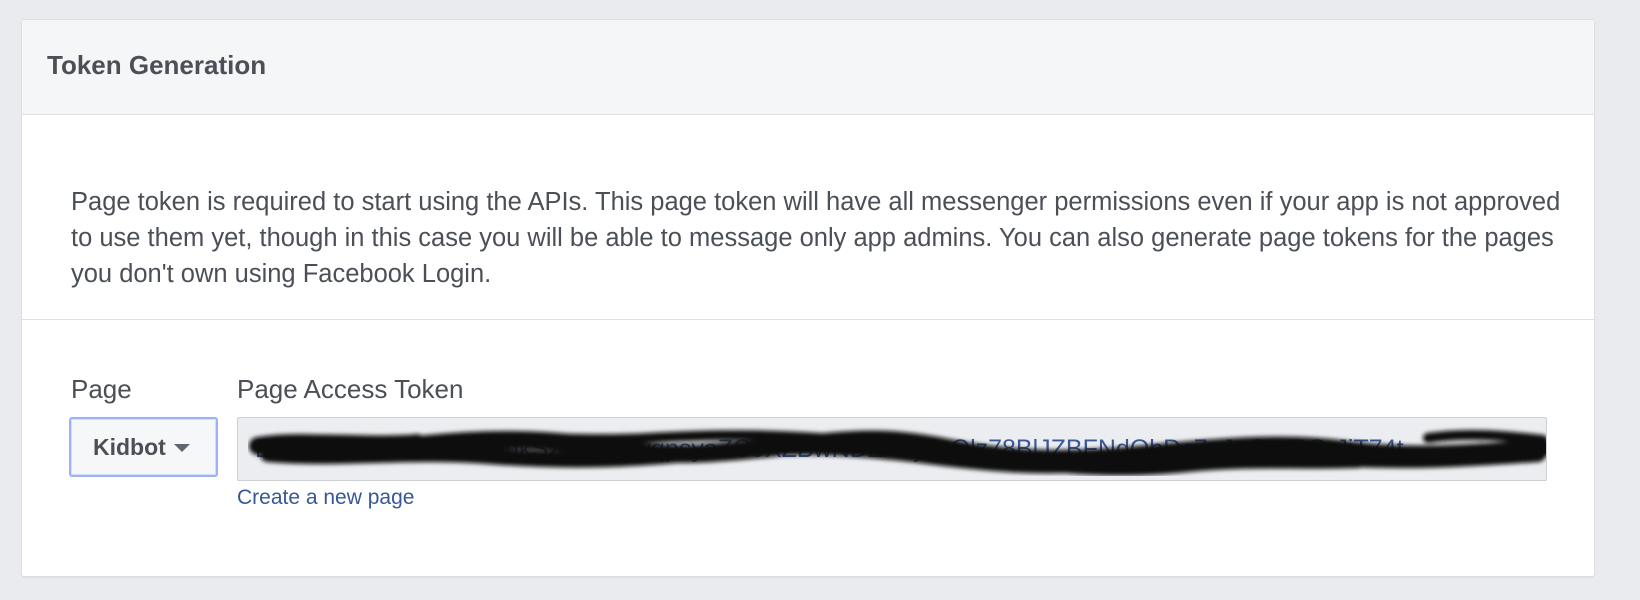 This screenshot has height=600, width=1640. Describe the element at coordinates (350, 389) in the screenshot. I see `page-access-token-label: Page Access Token` at that location.